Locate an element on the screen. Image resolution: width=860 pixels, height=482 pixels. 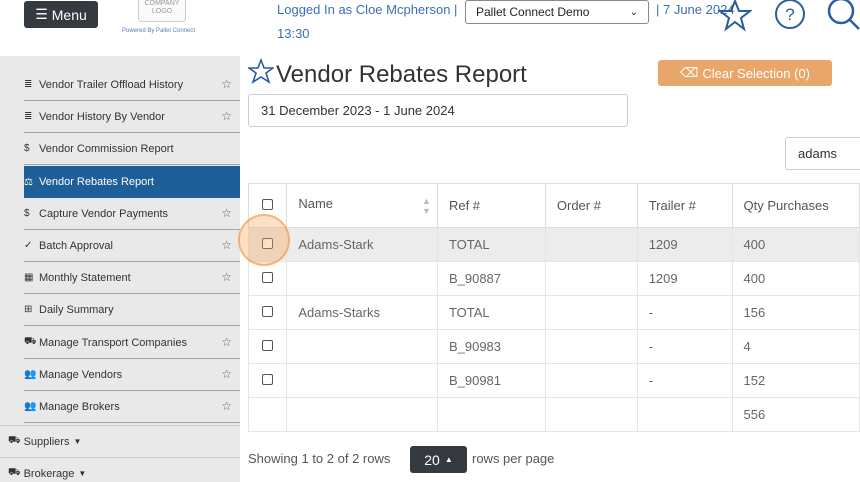
column-header-order: Order # is located at coordinates (591, 205).